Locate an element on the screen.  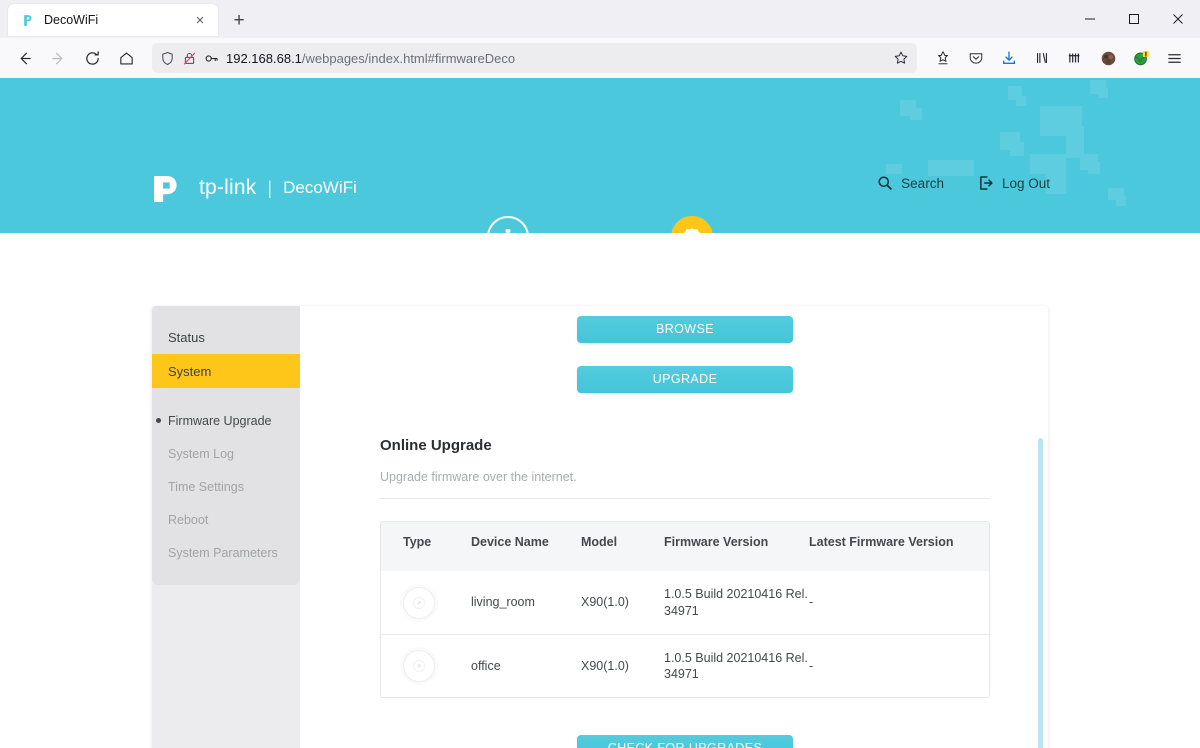
gear-icon-circle is located at coordinates (692, 224).